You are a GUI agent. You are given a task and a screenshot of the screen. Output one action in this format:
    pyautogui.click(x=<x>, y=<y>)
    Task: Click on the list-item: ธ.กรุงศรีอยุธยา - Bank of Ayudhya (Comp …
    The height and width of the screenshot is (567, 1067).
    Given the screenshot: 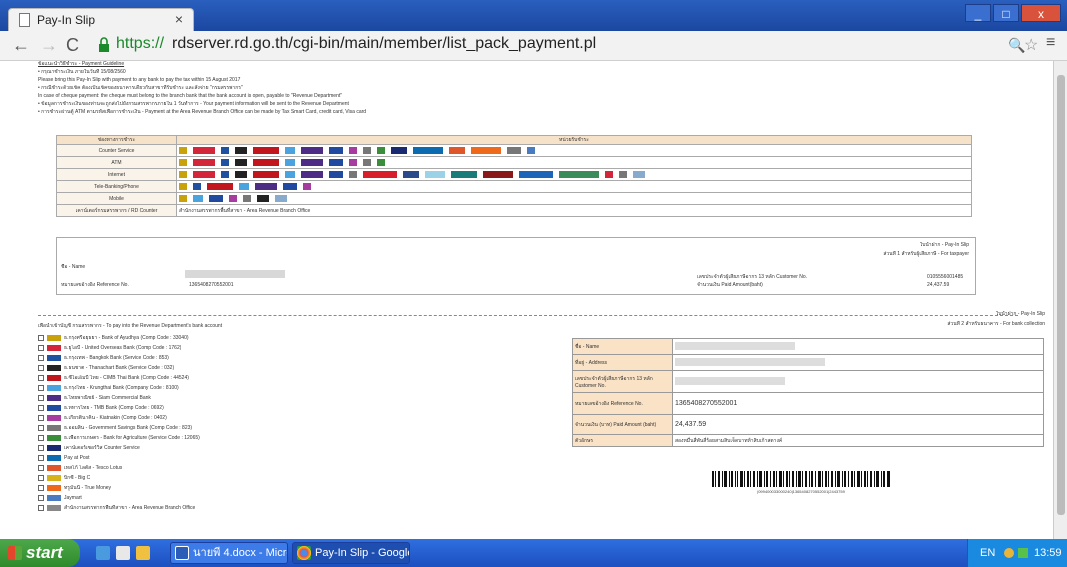 What is the action you would take?
    pyautogui.click(x=238, y=338)
    